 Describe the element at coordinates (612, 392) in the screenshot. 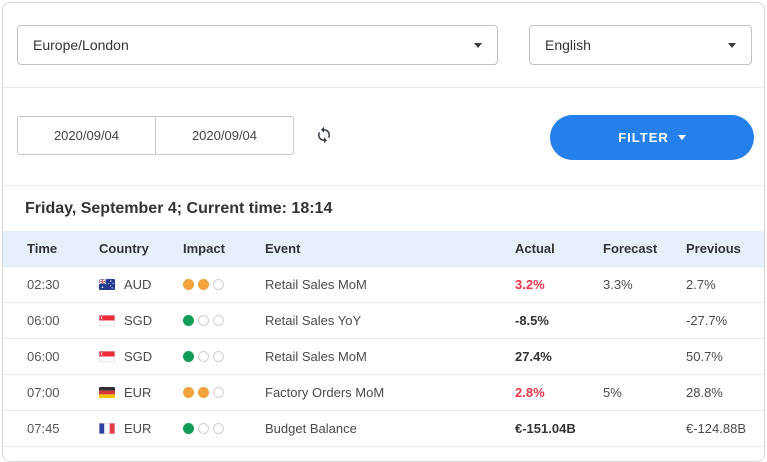

I see `forecast-value: 5%` at that location.